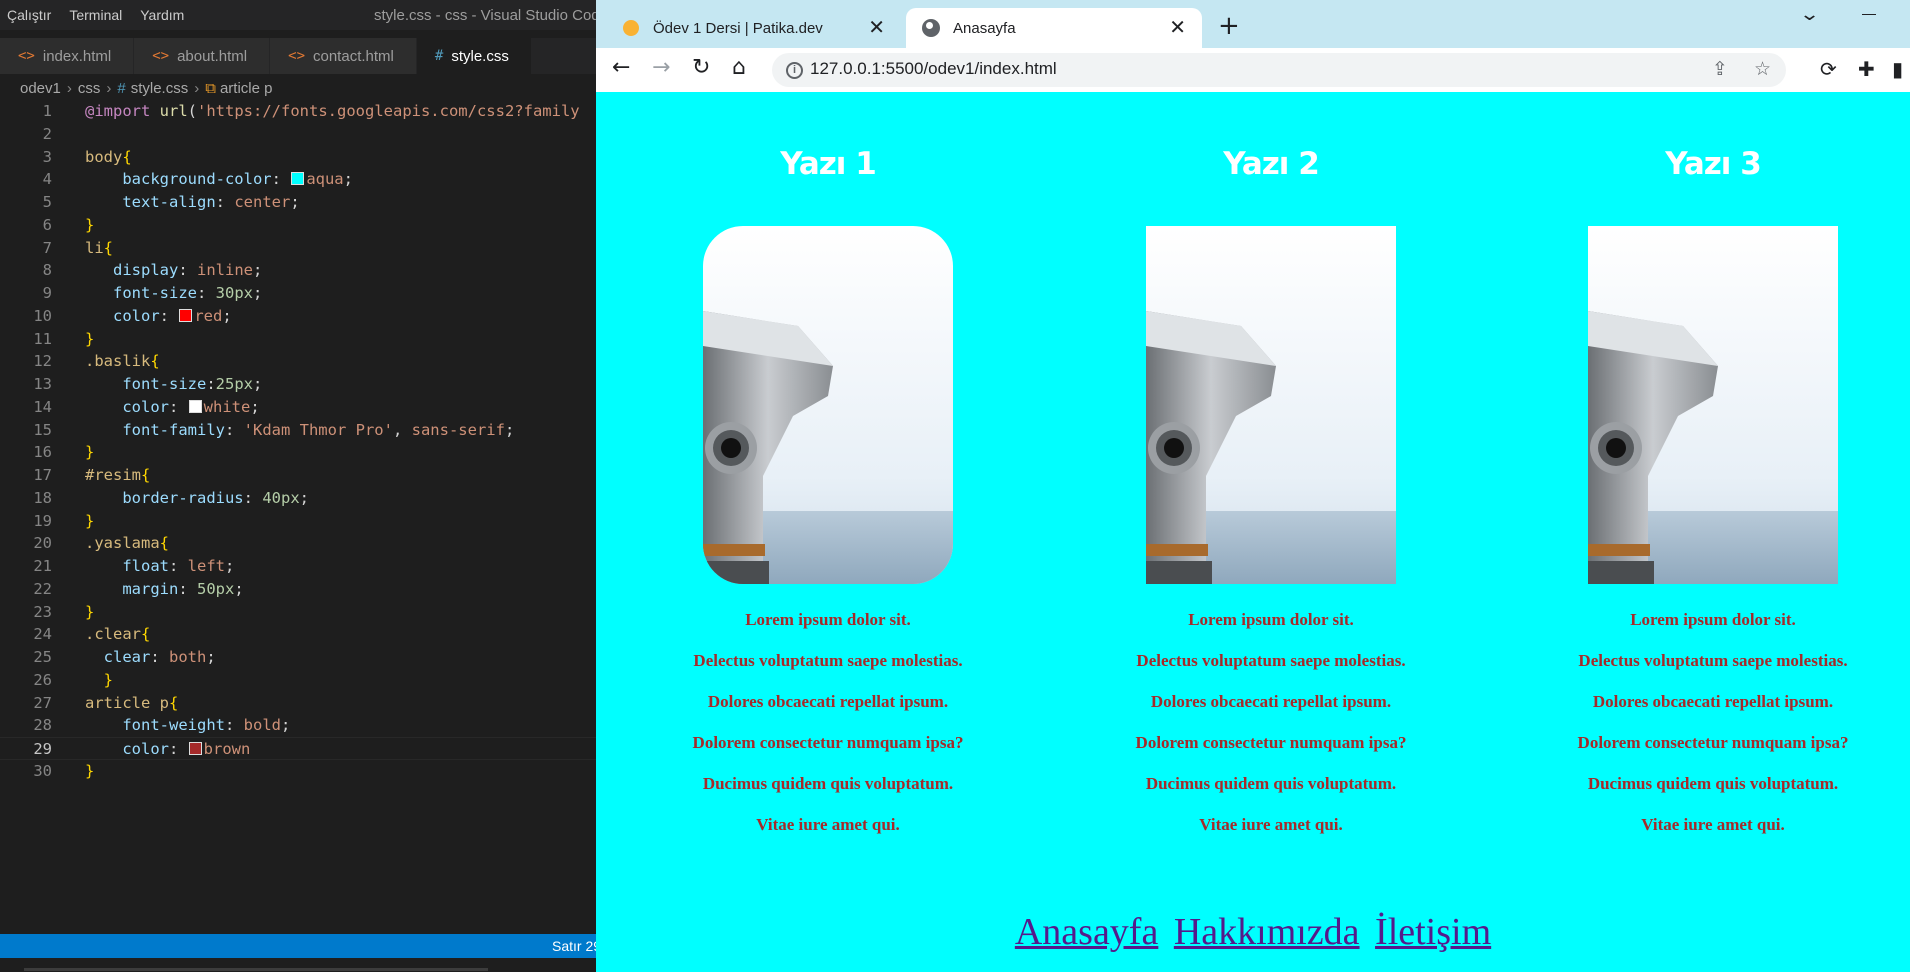 This screenshot has width=1910, height=972. Describe the element at coordinates (298, 748) in the screenshot. I see `code-line: 29 color: brown` at that location.